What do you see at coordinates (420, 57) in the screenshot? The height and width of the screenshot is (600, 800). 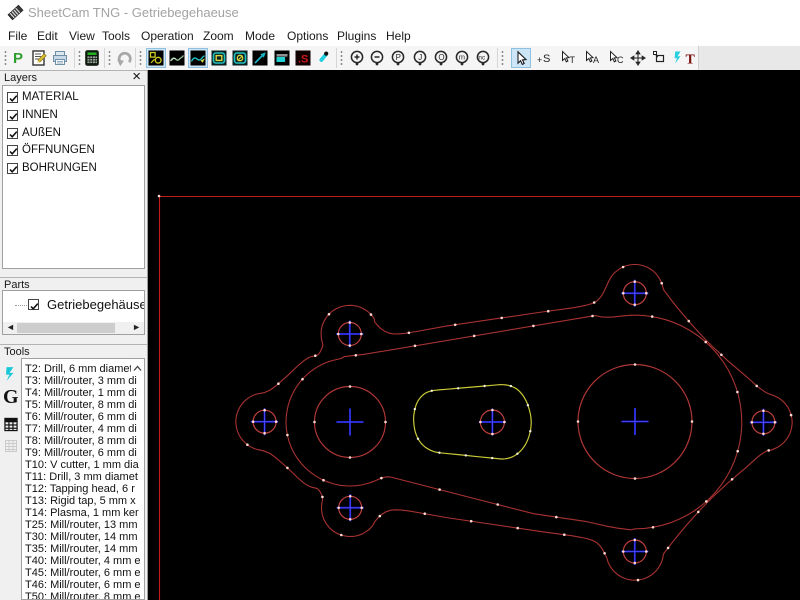 I see `svg-text: J` at bounding box center [420, 57].